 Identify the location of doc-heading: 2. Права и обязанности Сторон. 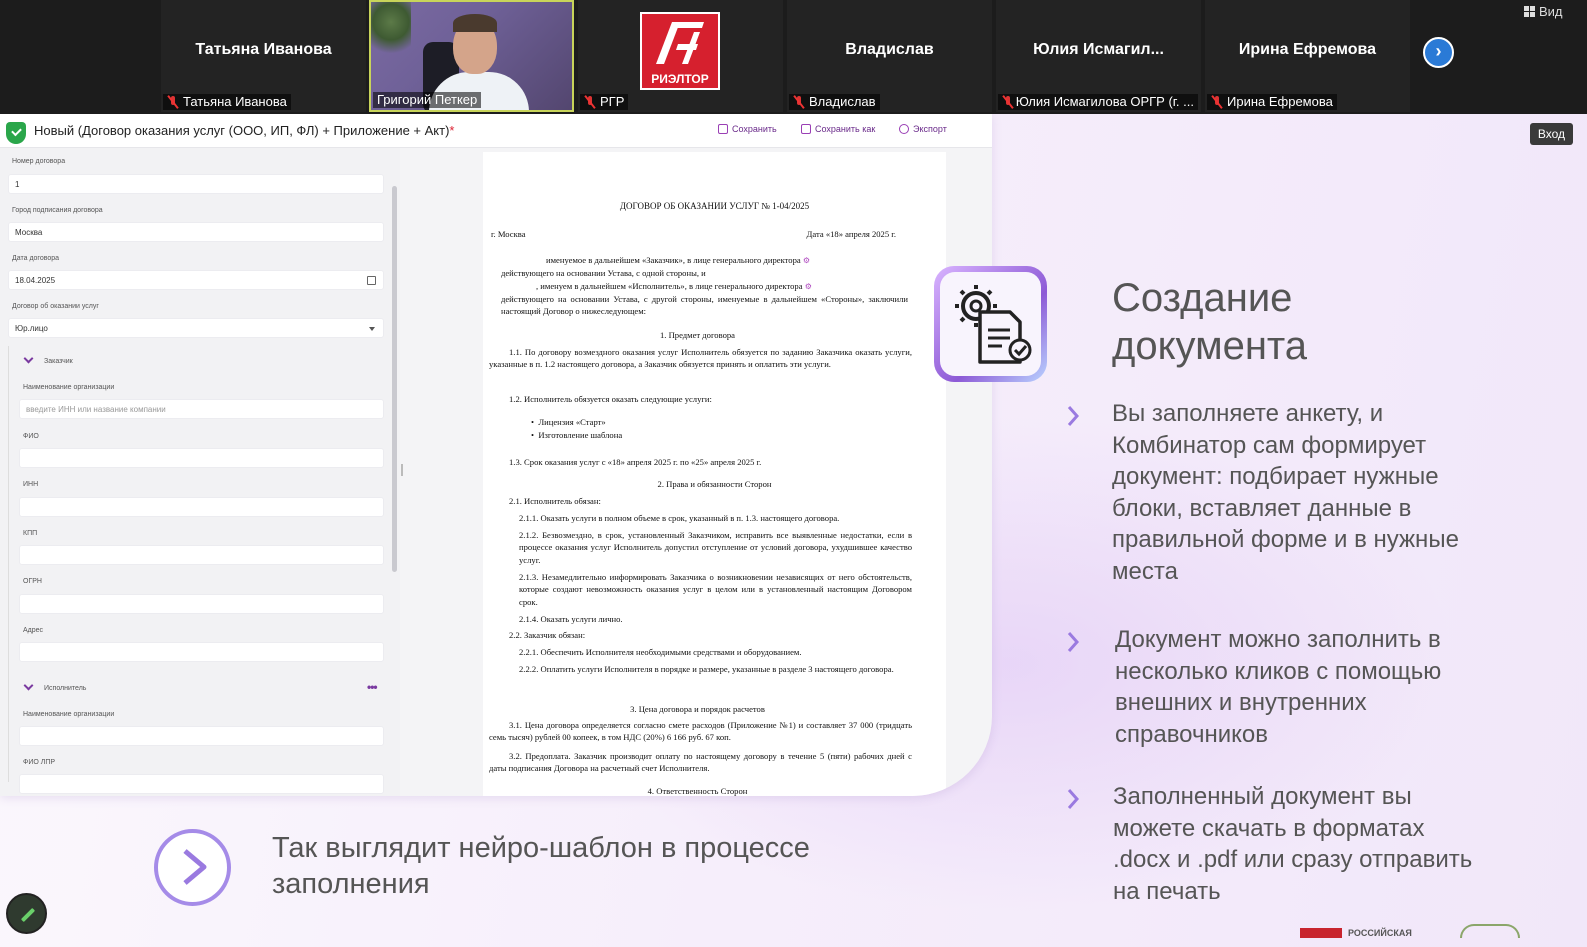
(714, 484).